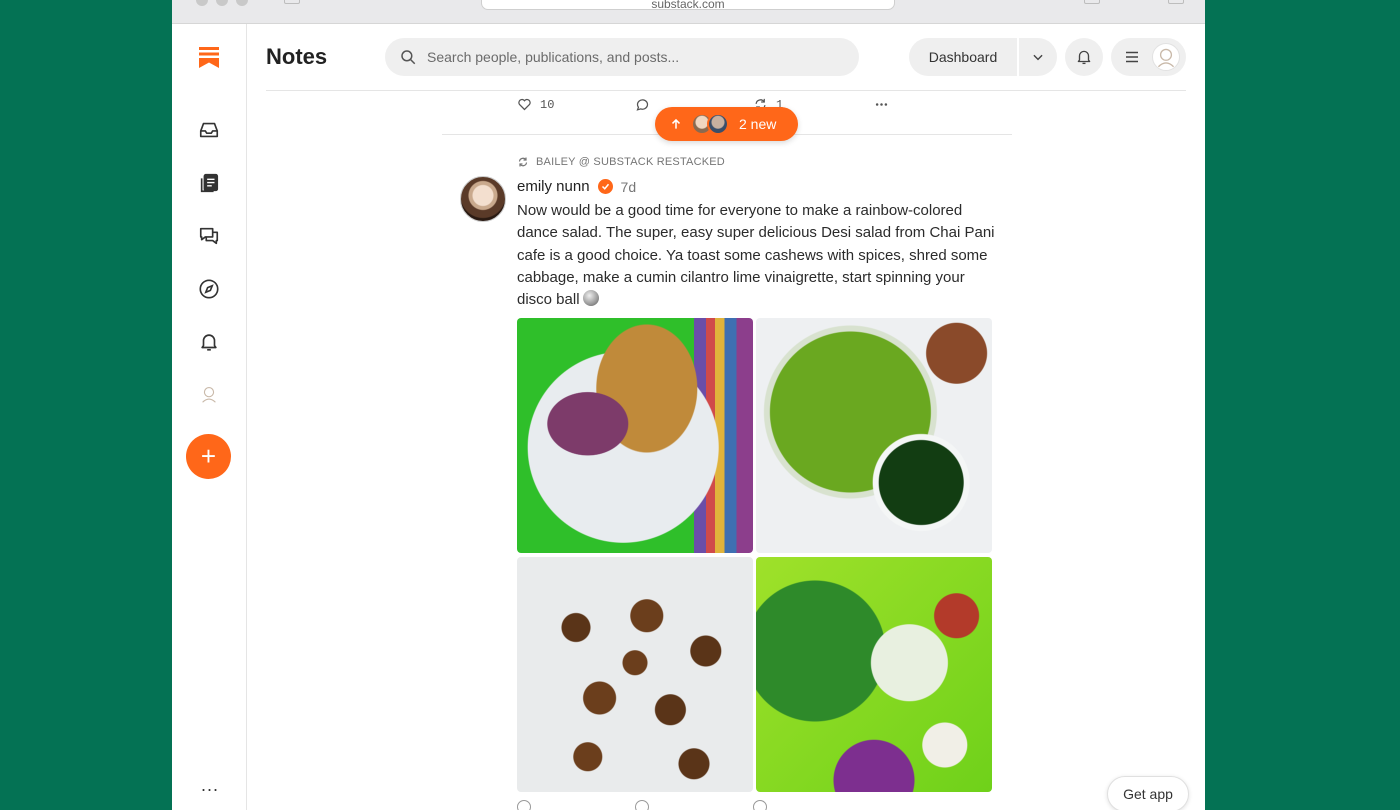  I want to click on reader-icon, so click(209, 183).